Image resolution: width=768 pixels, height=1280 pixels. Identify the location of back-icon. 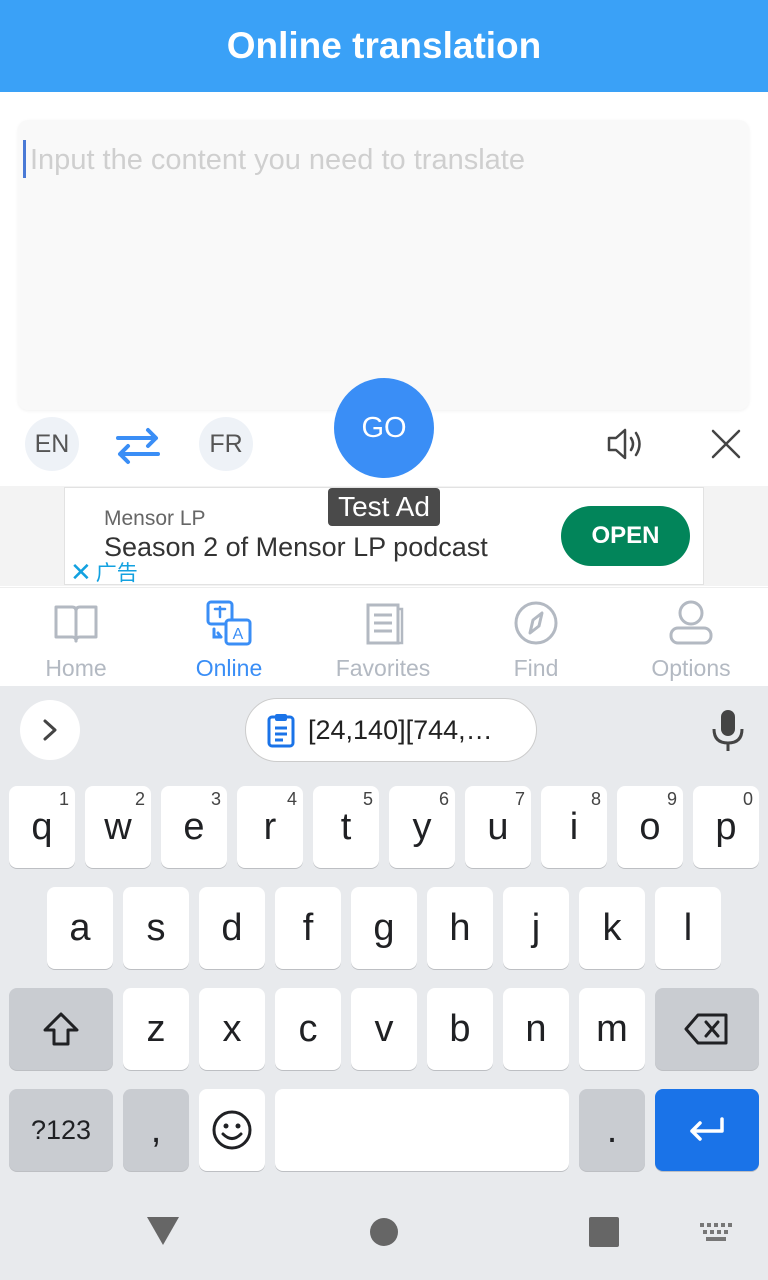
(163, 1231).